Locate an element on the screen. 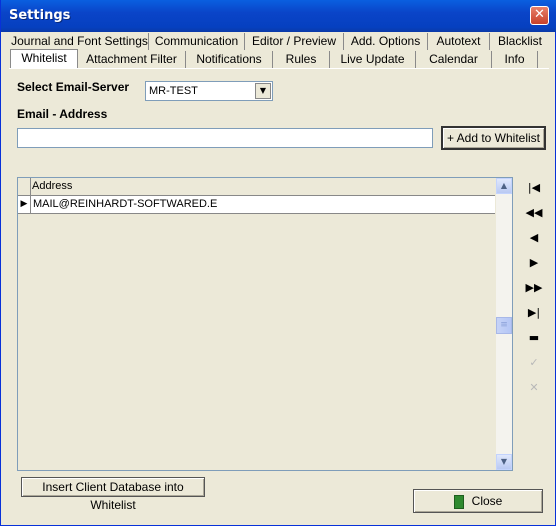  email-address-label: Email - Address is located at coordinates (62, 114).